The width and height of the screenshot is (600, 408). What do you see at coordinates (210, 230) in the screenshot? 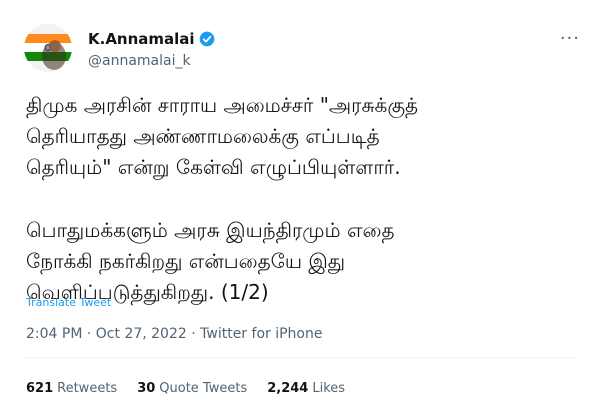
I see `tweet-line: பொதுமக்களும் அரசு இயந்திரமும் எதை` at bounding box center [210, 230].